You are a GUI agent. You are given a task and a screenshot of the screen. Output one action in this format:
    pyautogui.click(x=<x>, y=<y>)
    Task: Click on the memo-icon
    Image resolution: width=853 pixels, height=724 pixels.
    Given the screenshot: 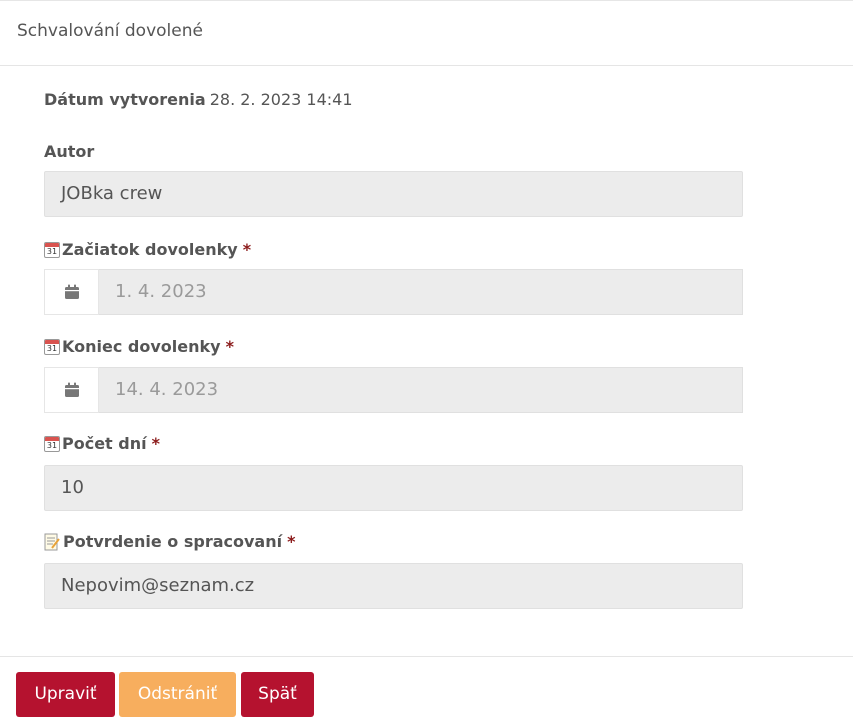 What is the action you would take?
    pyautogui.click(x=52, y=542)
    